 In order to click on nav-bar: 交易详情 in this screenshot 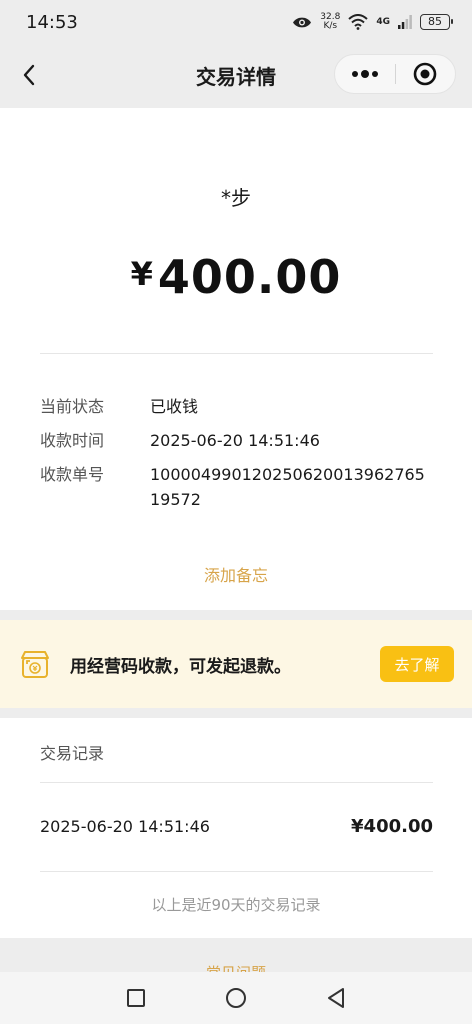, I will do `click(236, 75)`.